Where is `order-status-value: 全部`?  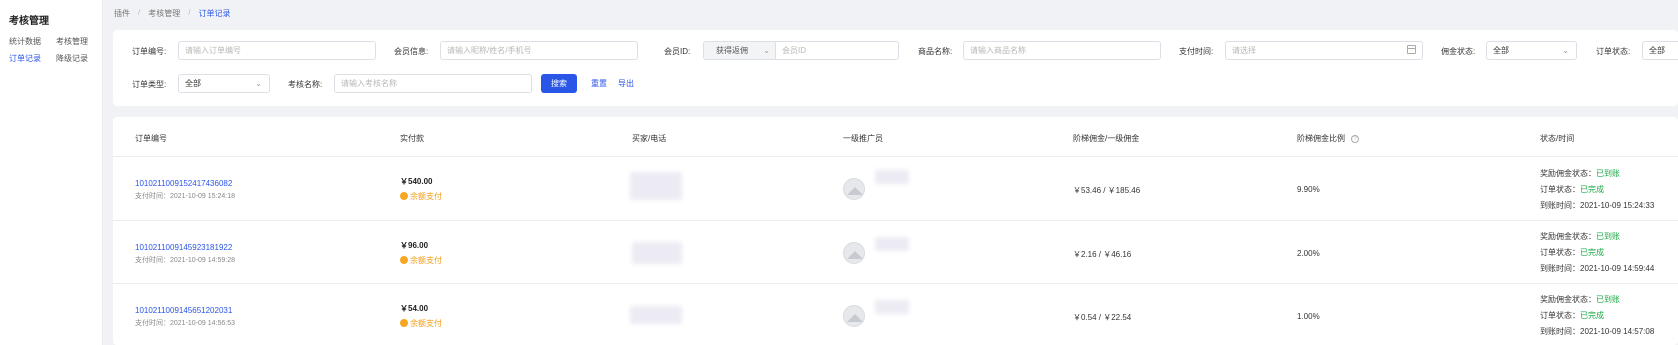
order-status-value: 全部 is located at coordinates (1657, 50).